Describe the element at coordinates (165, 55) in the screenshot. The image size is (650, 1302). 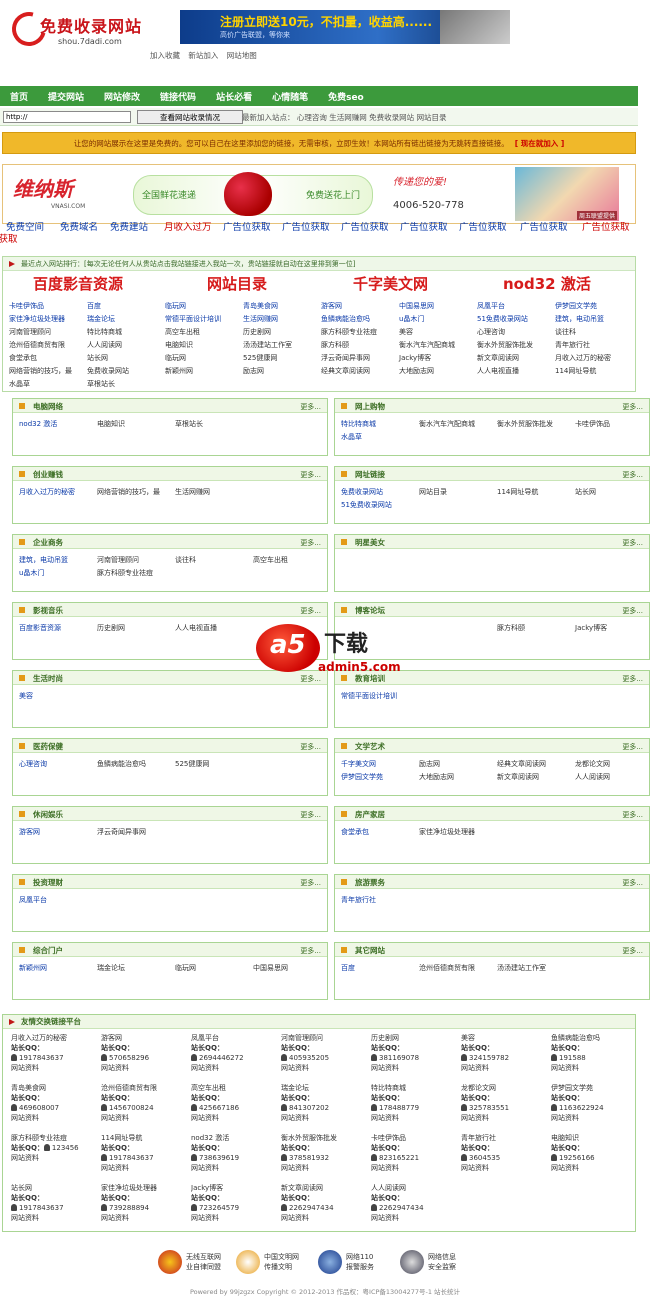
I see `add-favorite-link: 加入收藏` at that location.